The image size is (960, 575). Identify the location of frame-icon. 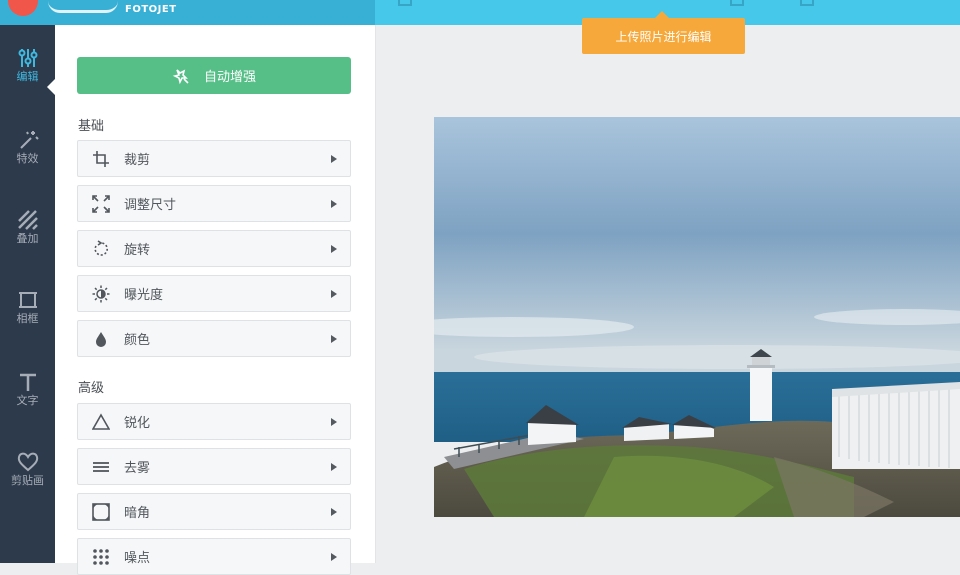
(27, 300).